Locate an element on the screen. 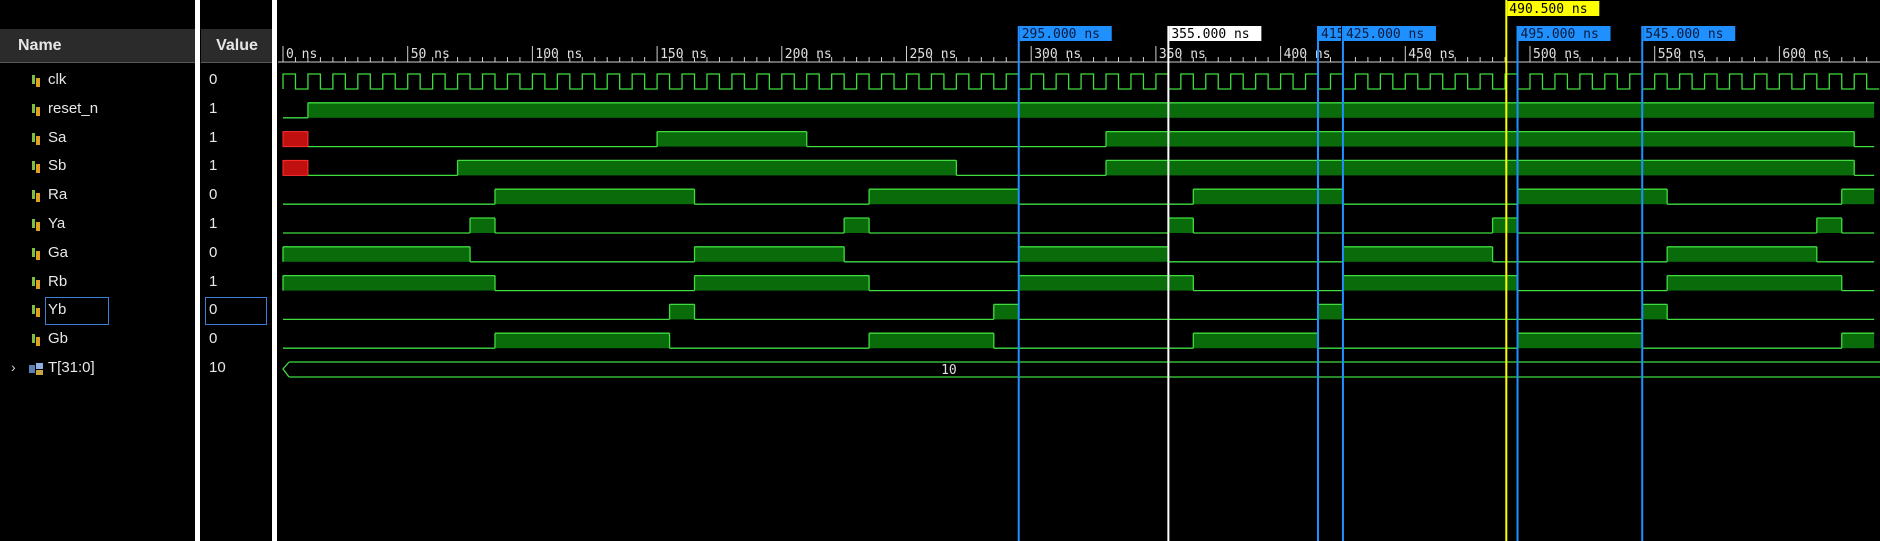  ruler-tick-label: 150 ns is located at coordinates (683, 54).